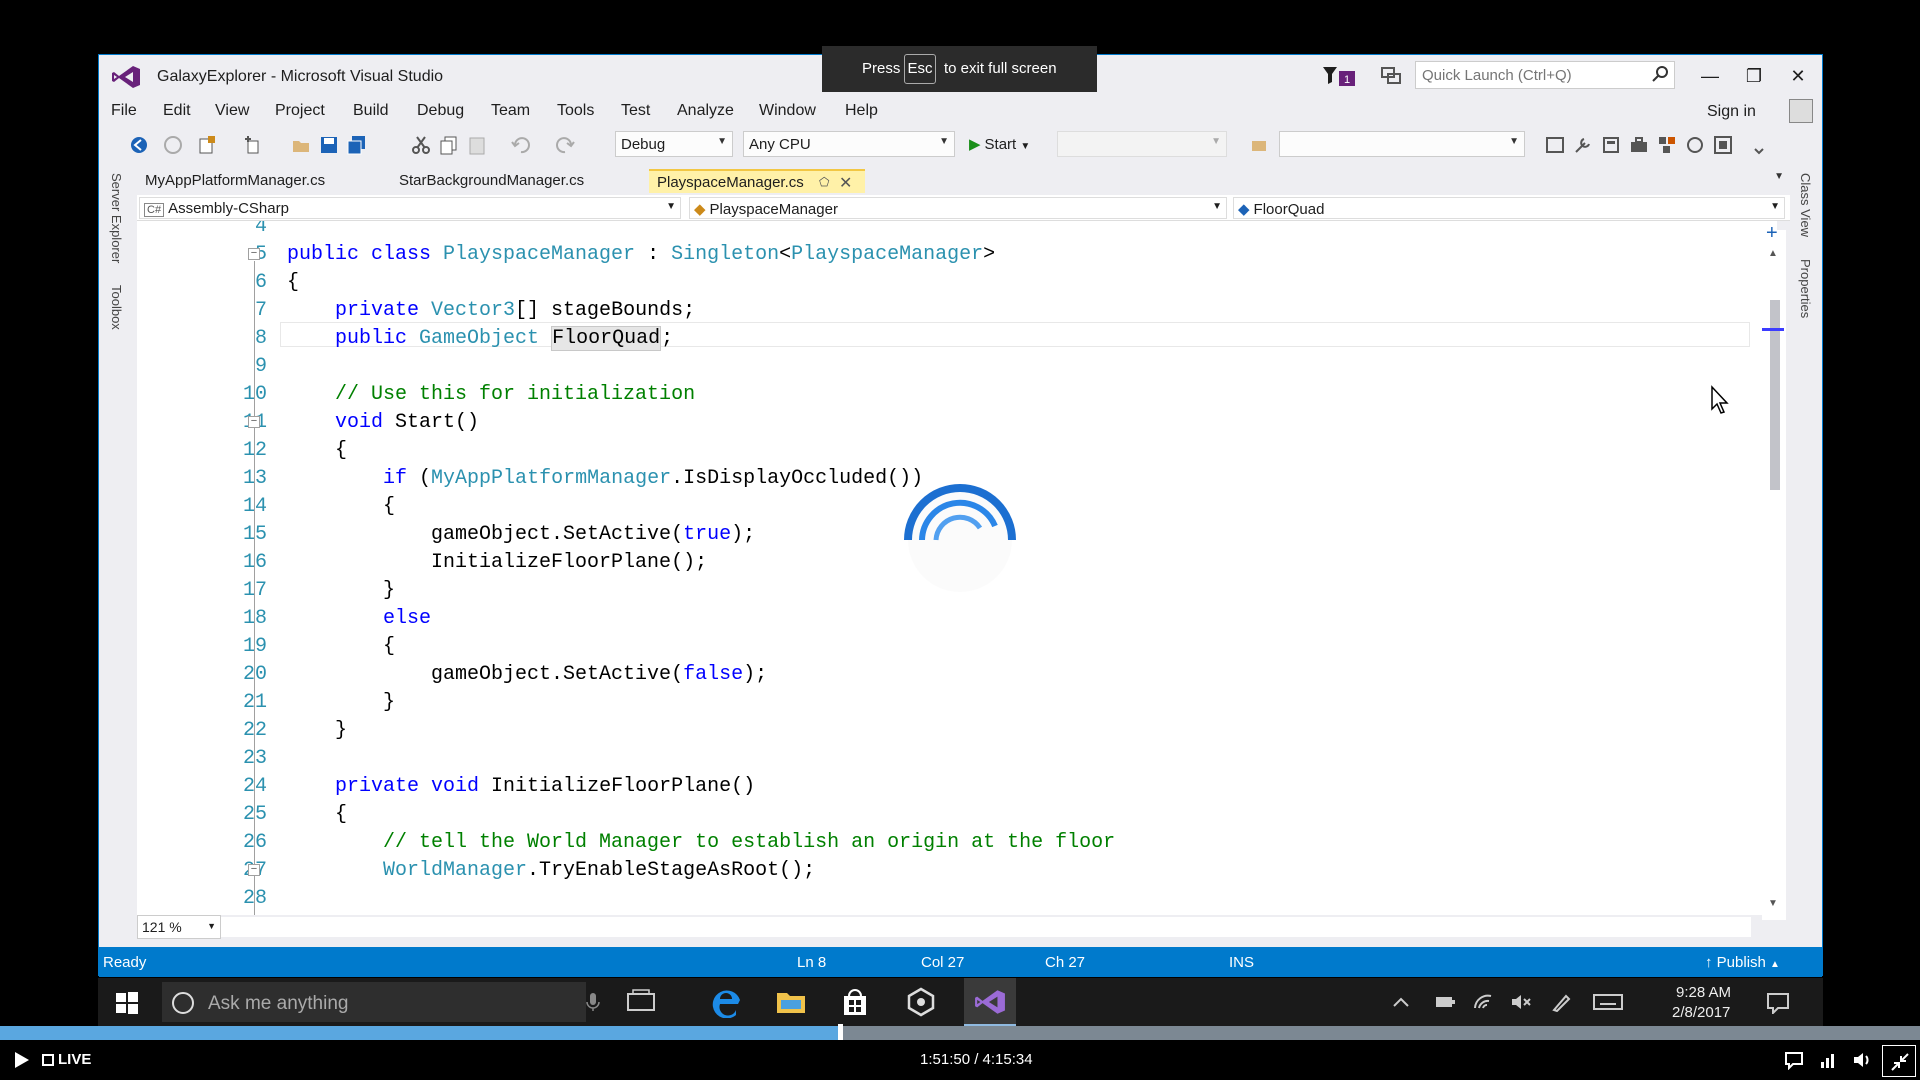 The width and height of the screenshot is (1920, 1080). Describe the element at coordinates (1561, 1002) in the screenshot. I see `pen-icon` at that location.